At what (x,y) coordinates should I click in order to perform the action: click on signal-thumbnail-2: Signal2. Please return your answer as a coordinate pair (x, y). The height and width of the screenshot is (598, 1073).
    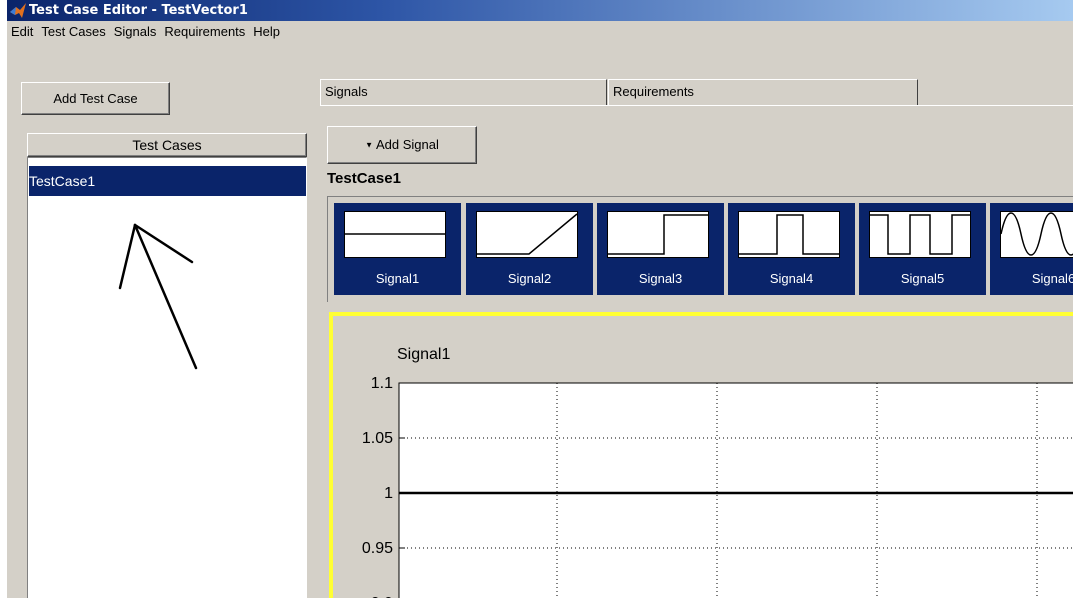
    Looking at the image, I should click on (529, 249).